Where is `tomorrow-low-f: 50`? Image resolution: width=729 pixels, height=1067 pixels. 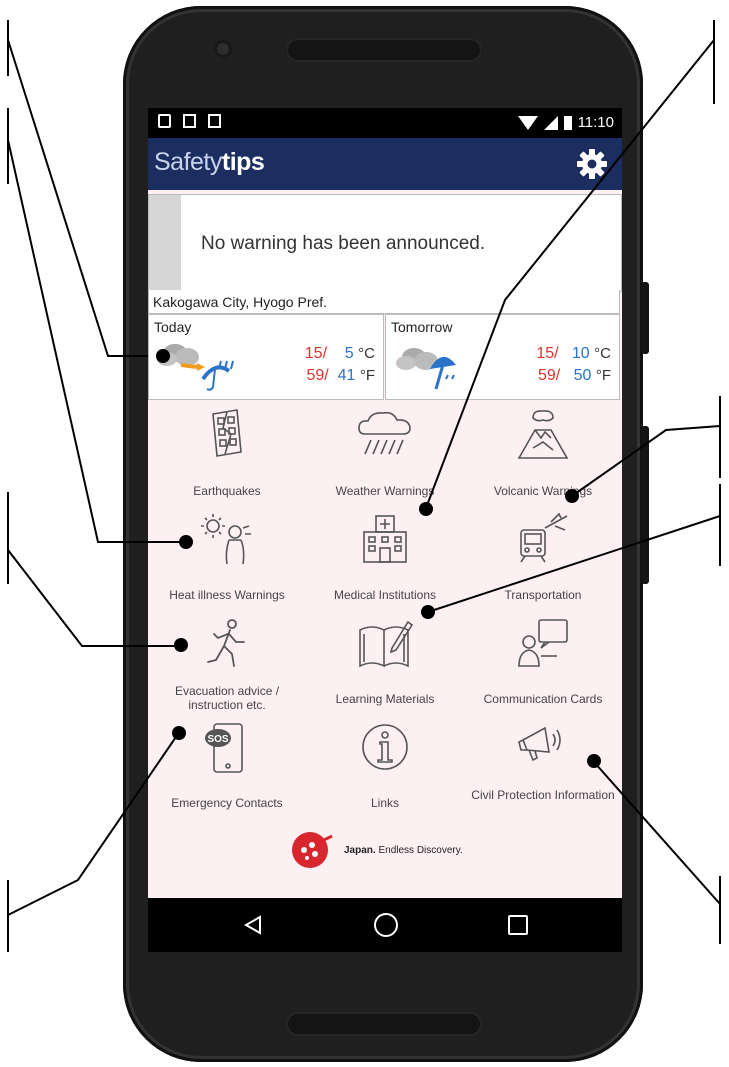 tomorrow-low-f: 50 is located at coordinates (582, 375).